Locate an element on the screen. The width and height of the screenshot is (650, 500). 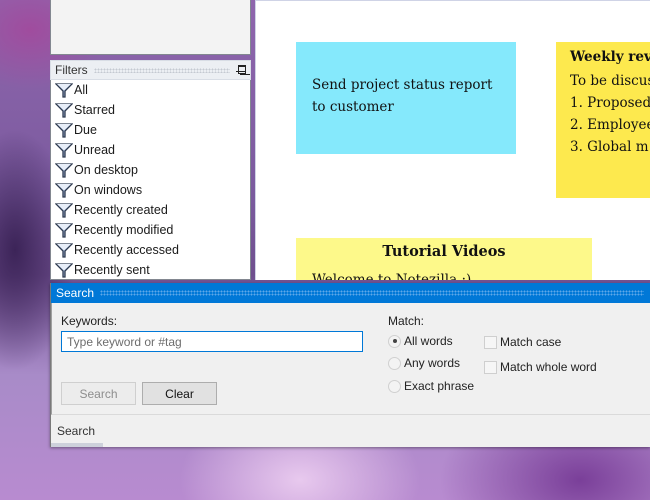
filter-item-starred: Starred is located at coordinates (150, 110).